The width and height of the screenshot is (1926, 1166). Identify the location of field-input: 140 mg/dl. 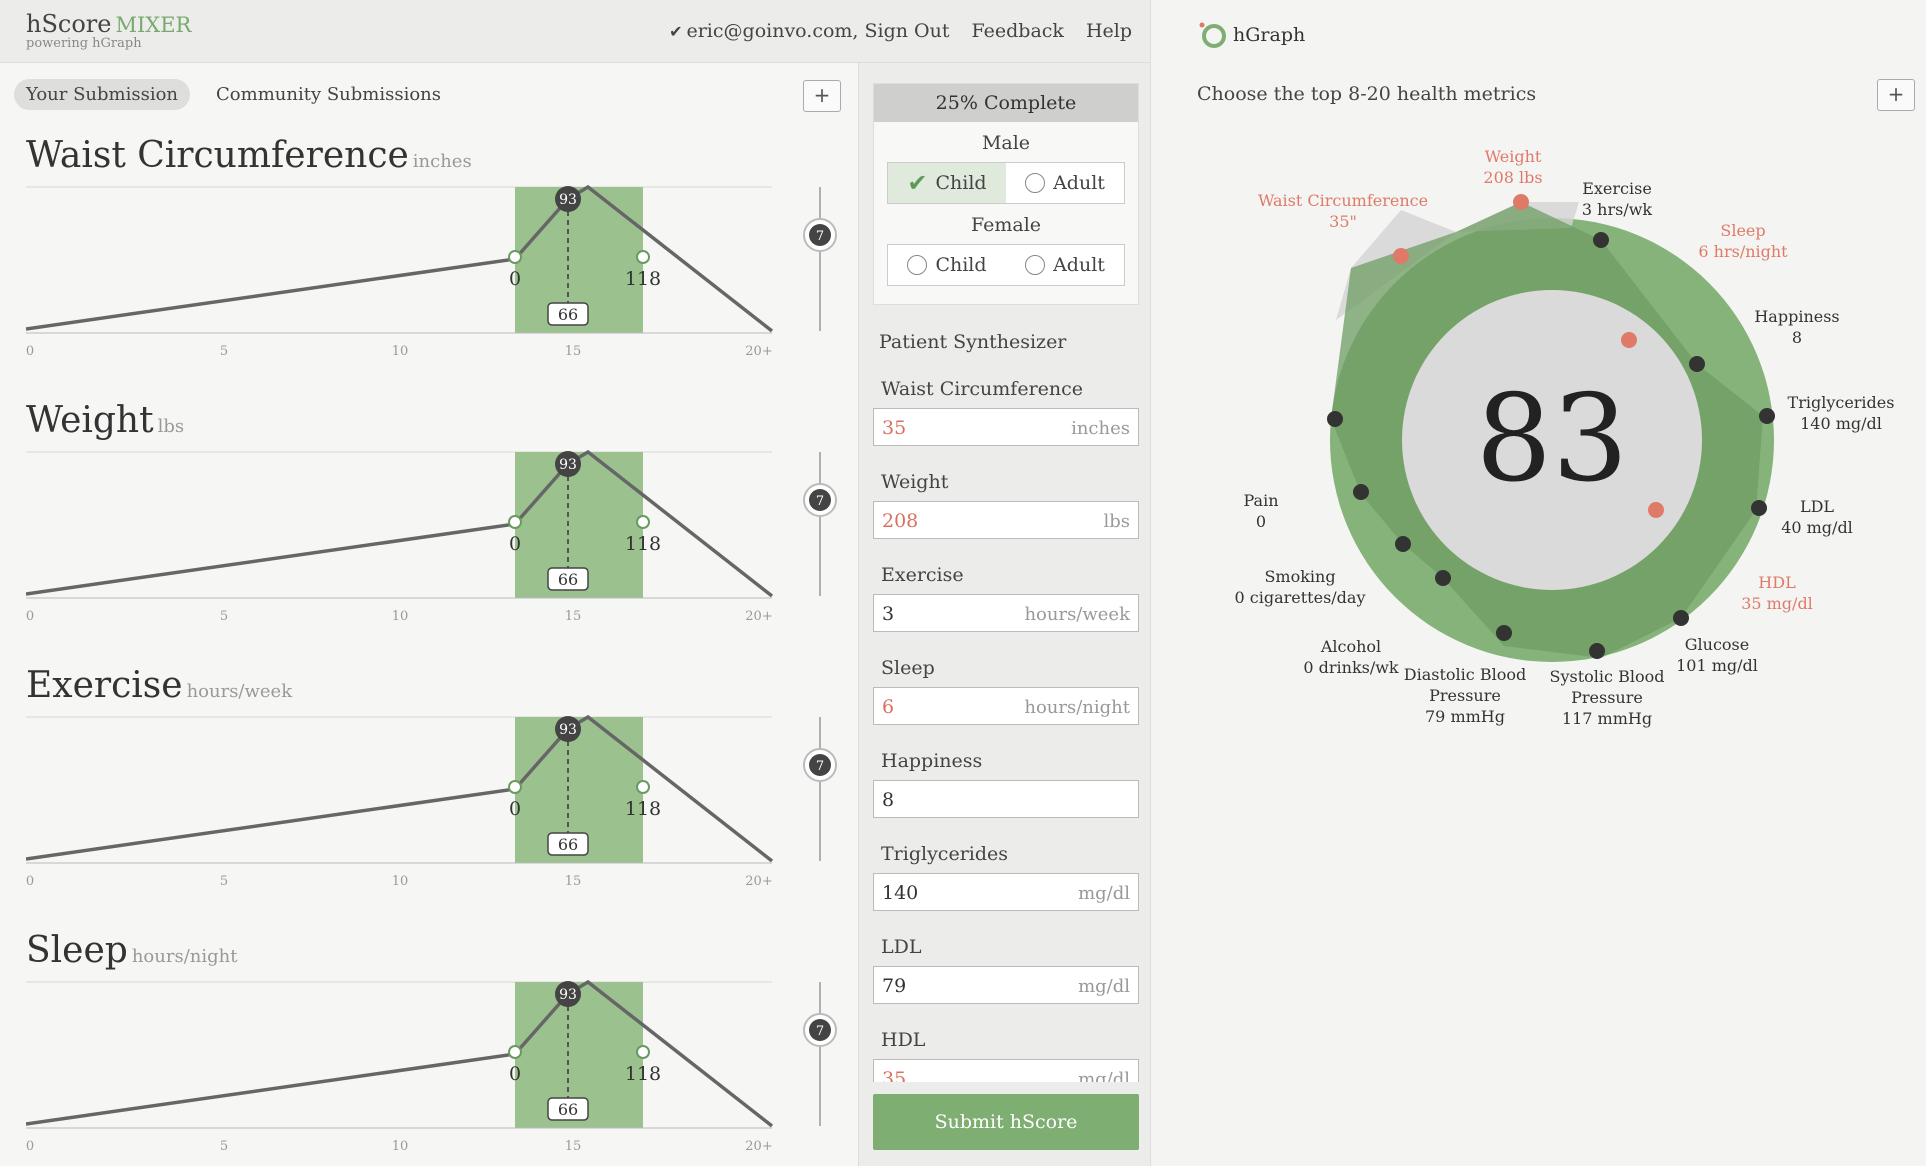
(1006, 892).